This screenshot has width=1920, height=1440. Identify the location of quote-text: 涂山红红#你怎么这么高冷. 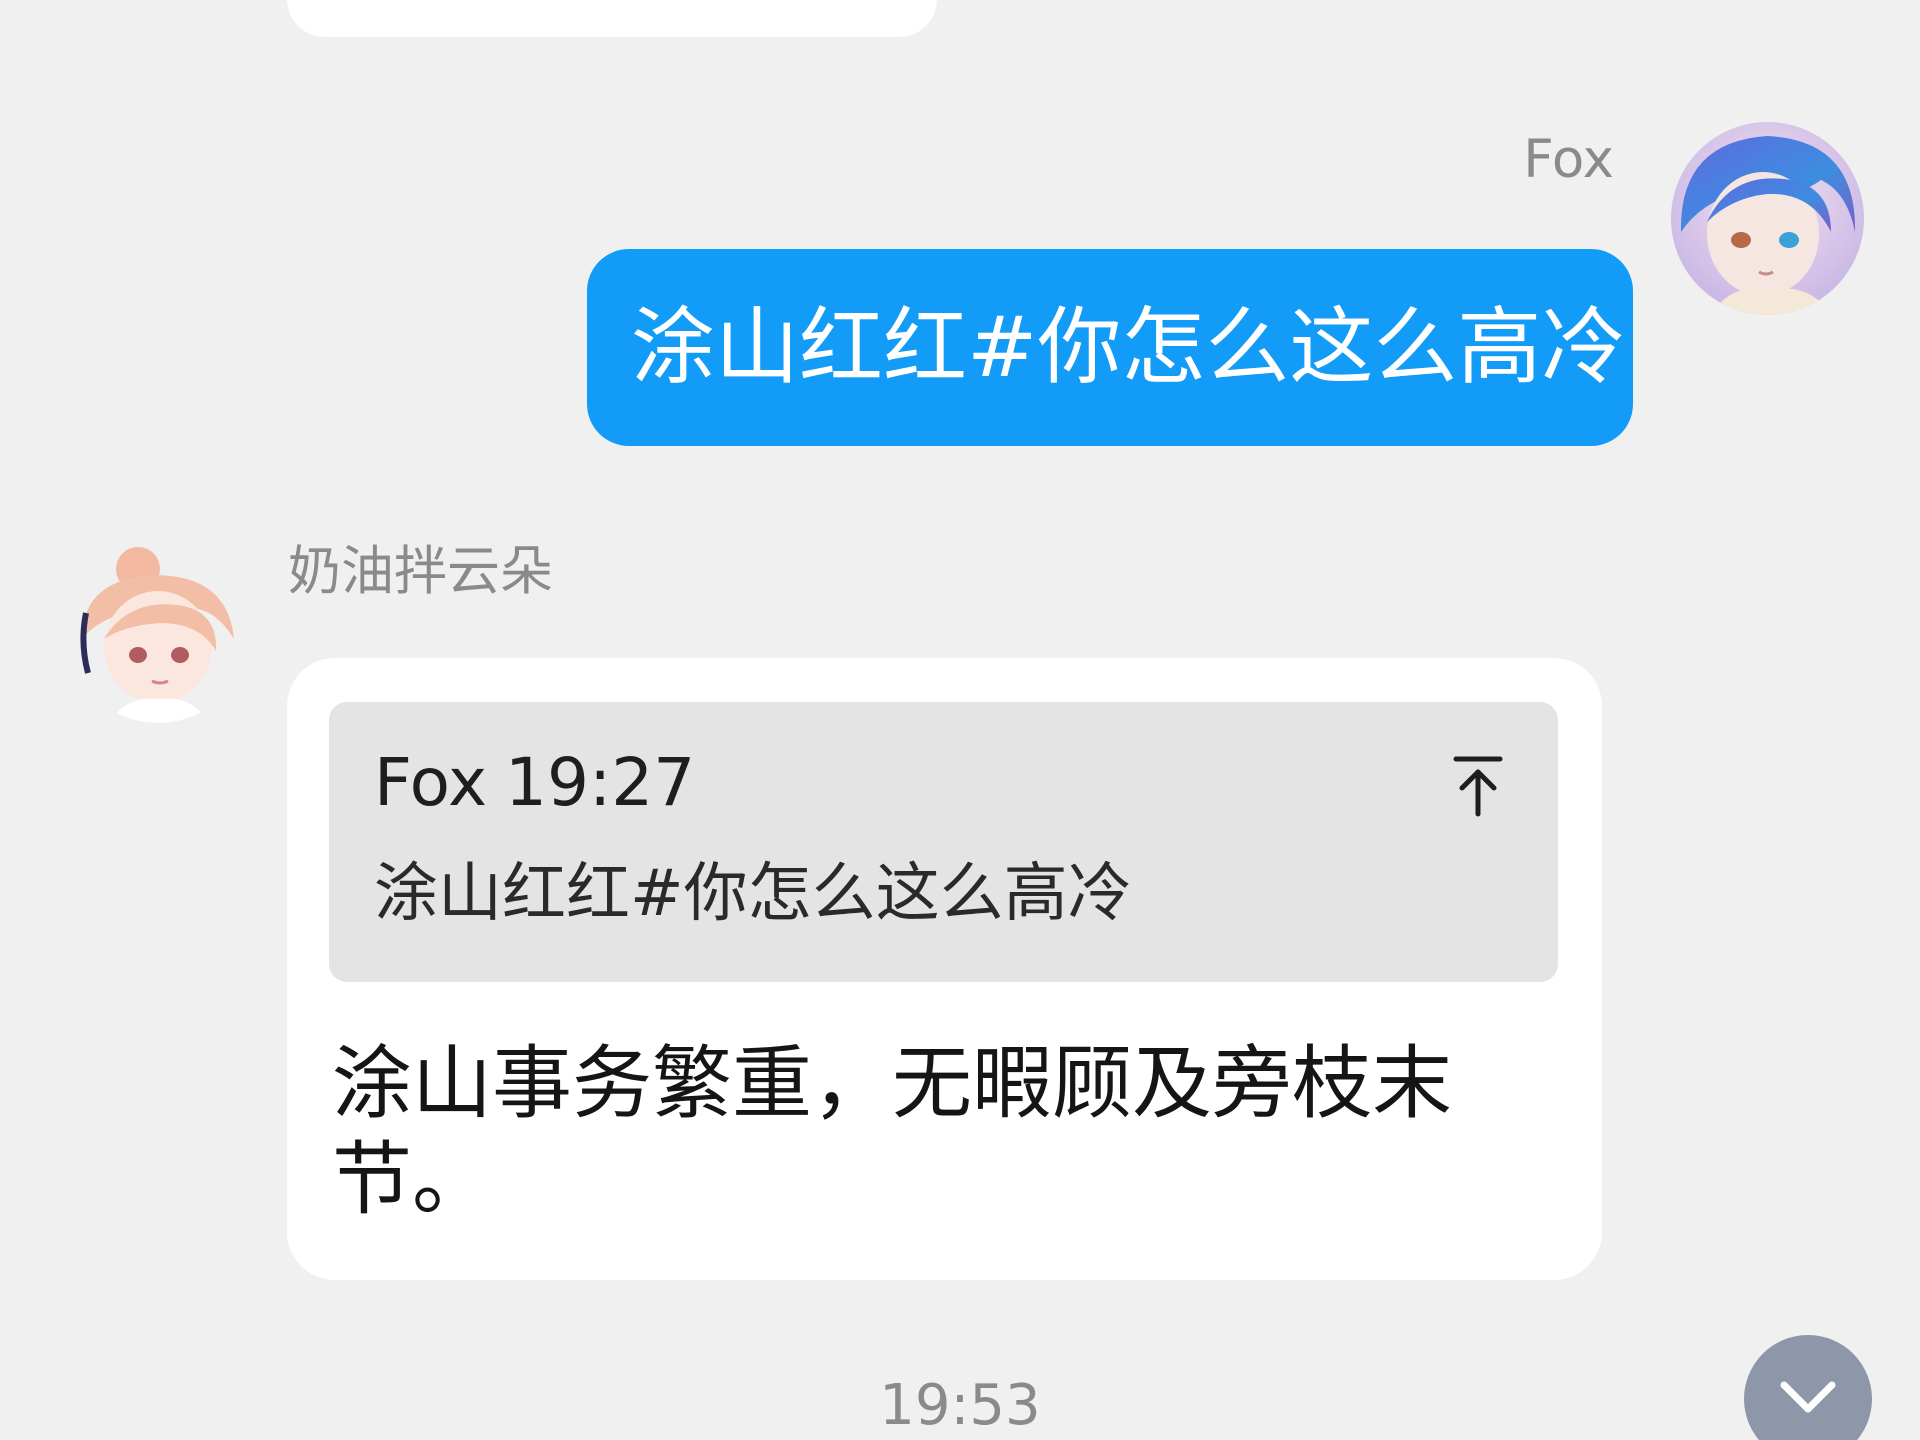
(753, 894).